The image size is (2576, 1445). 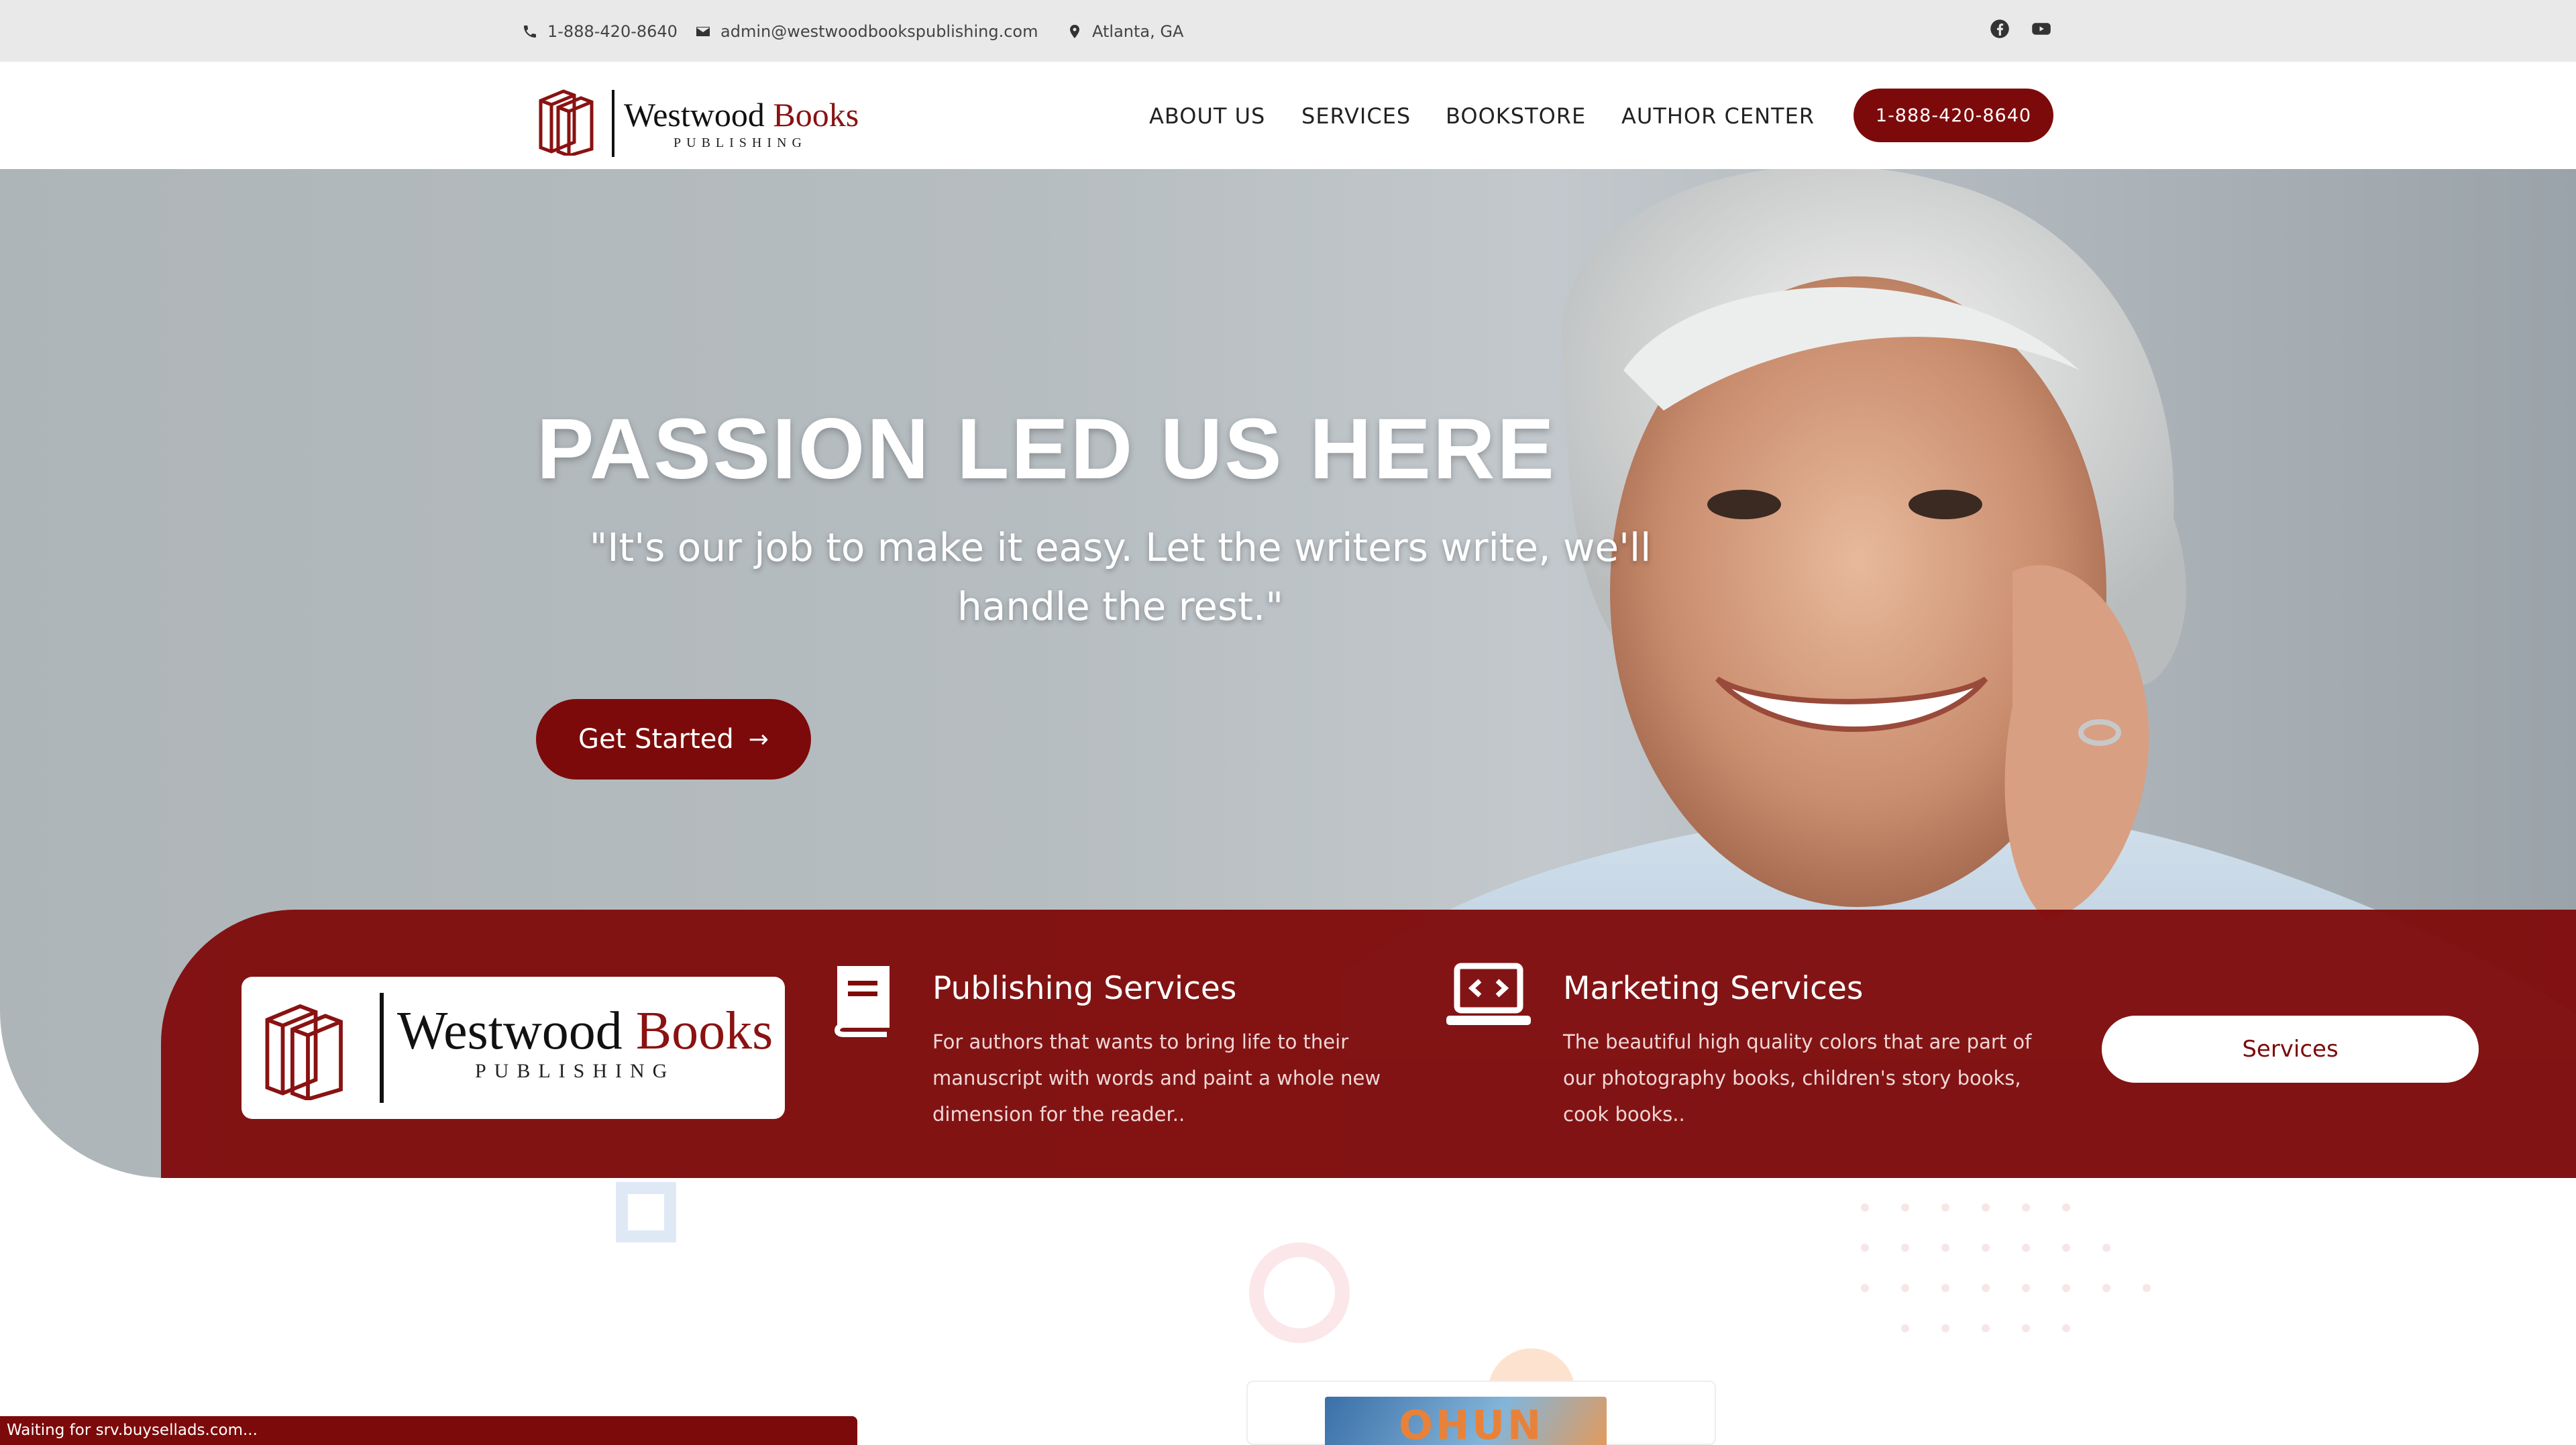 What do you see at coordinates (613, 123) in the screenshot?
I see `logo-divider` at bounding box center [613, 123].